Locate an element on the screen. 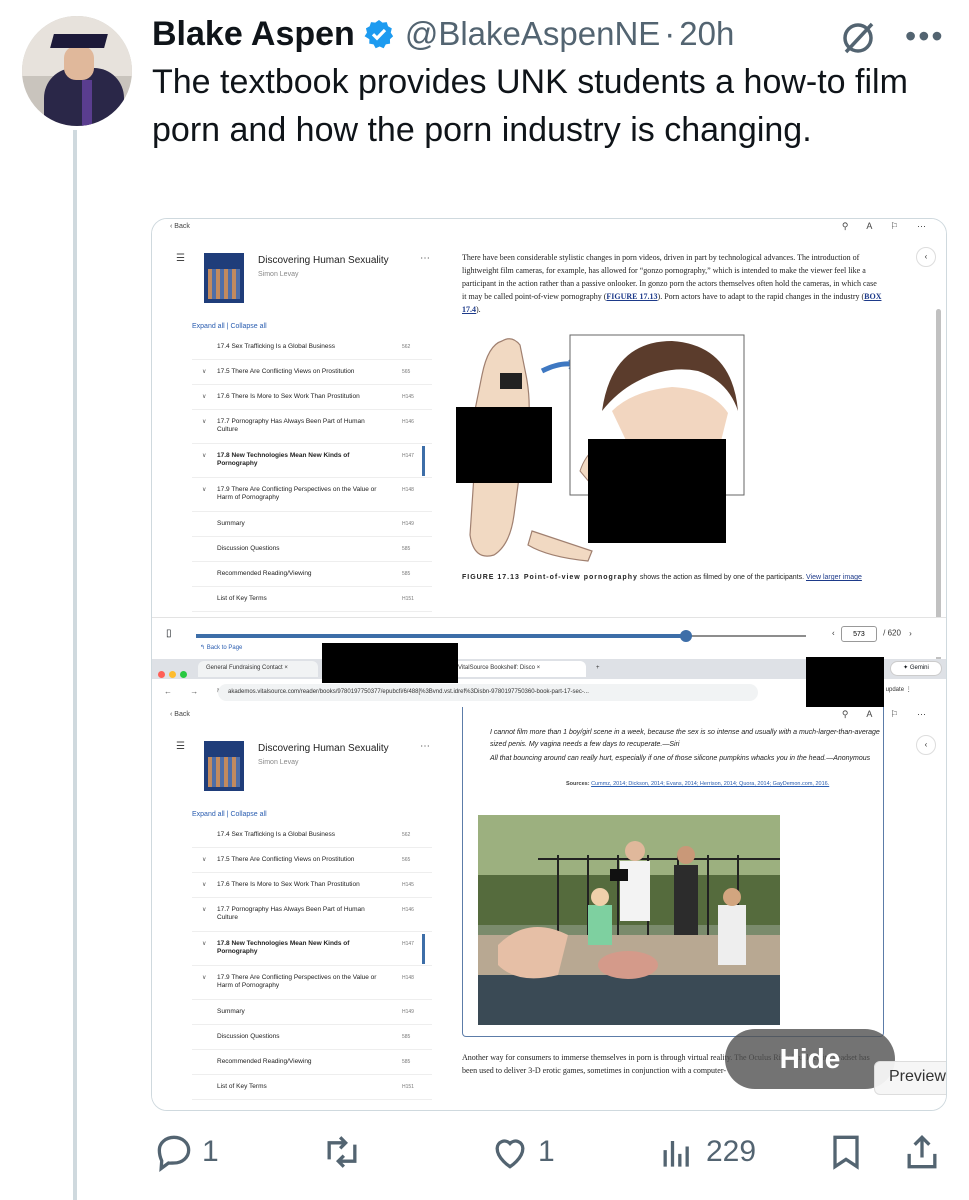 The height and width of the screenshot is (1200, 969). book-author: Simon Levay is located at coordinates (278, 274).